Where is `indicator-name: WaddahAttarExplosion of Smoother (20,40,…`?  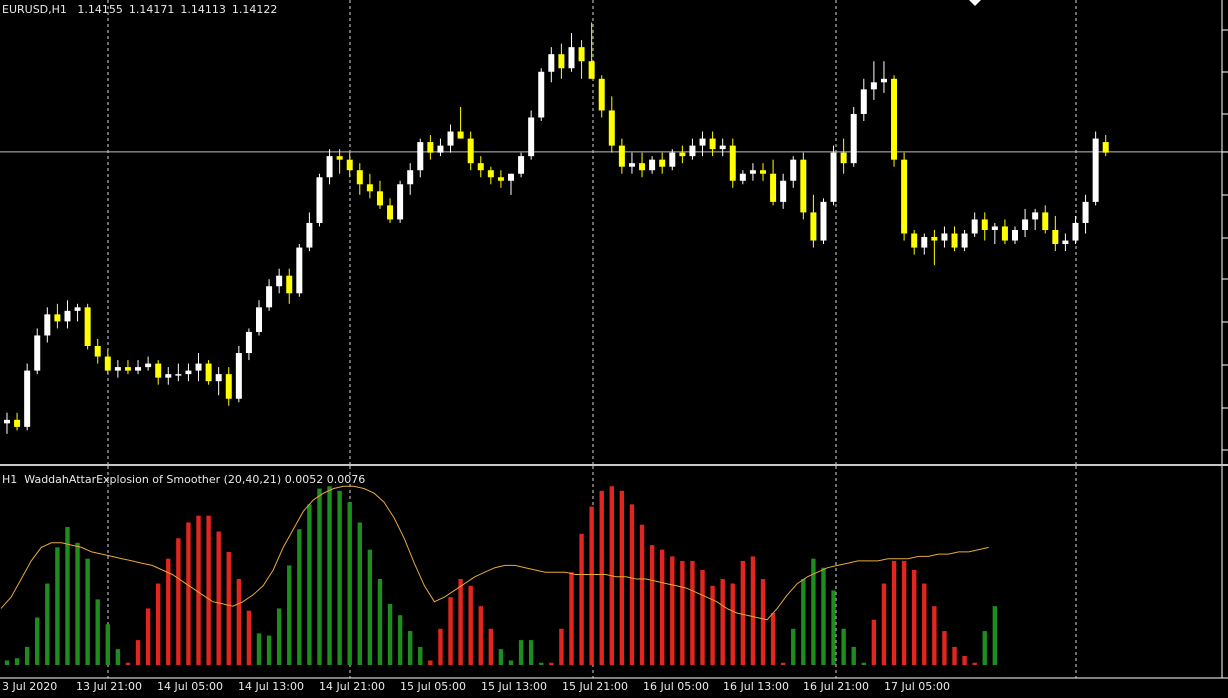
indicator-name: WaddahAttarExplosion of Smoother (20,40,… is located at coordinates (153, 479).